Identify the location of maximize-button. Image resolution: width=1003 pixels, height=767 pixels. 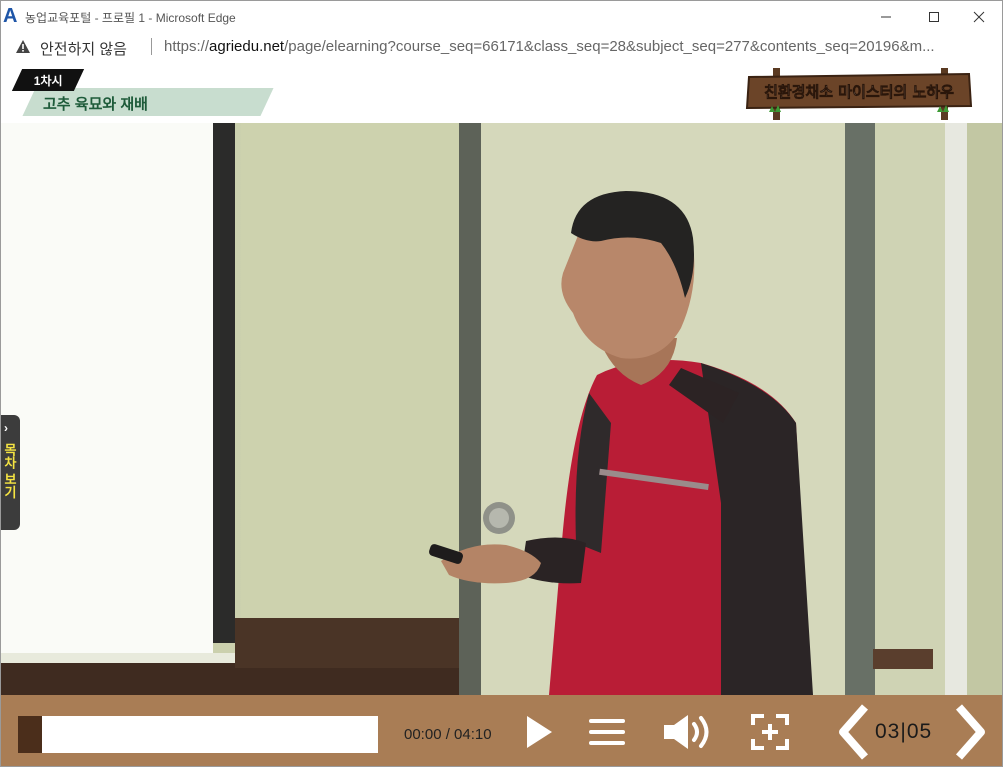
(934, 16).